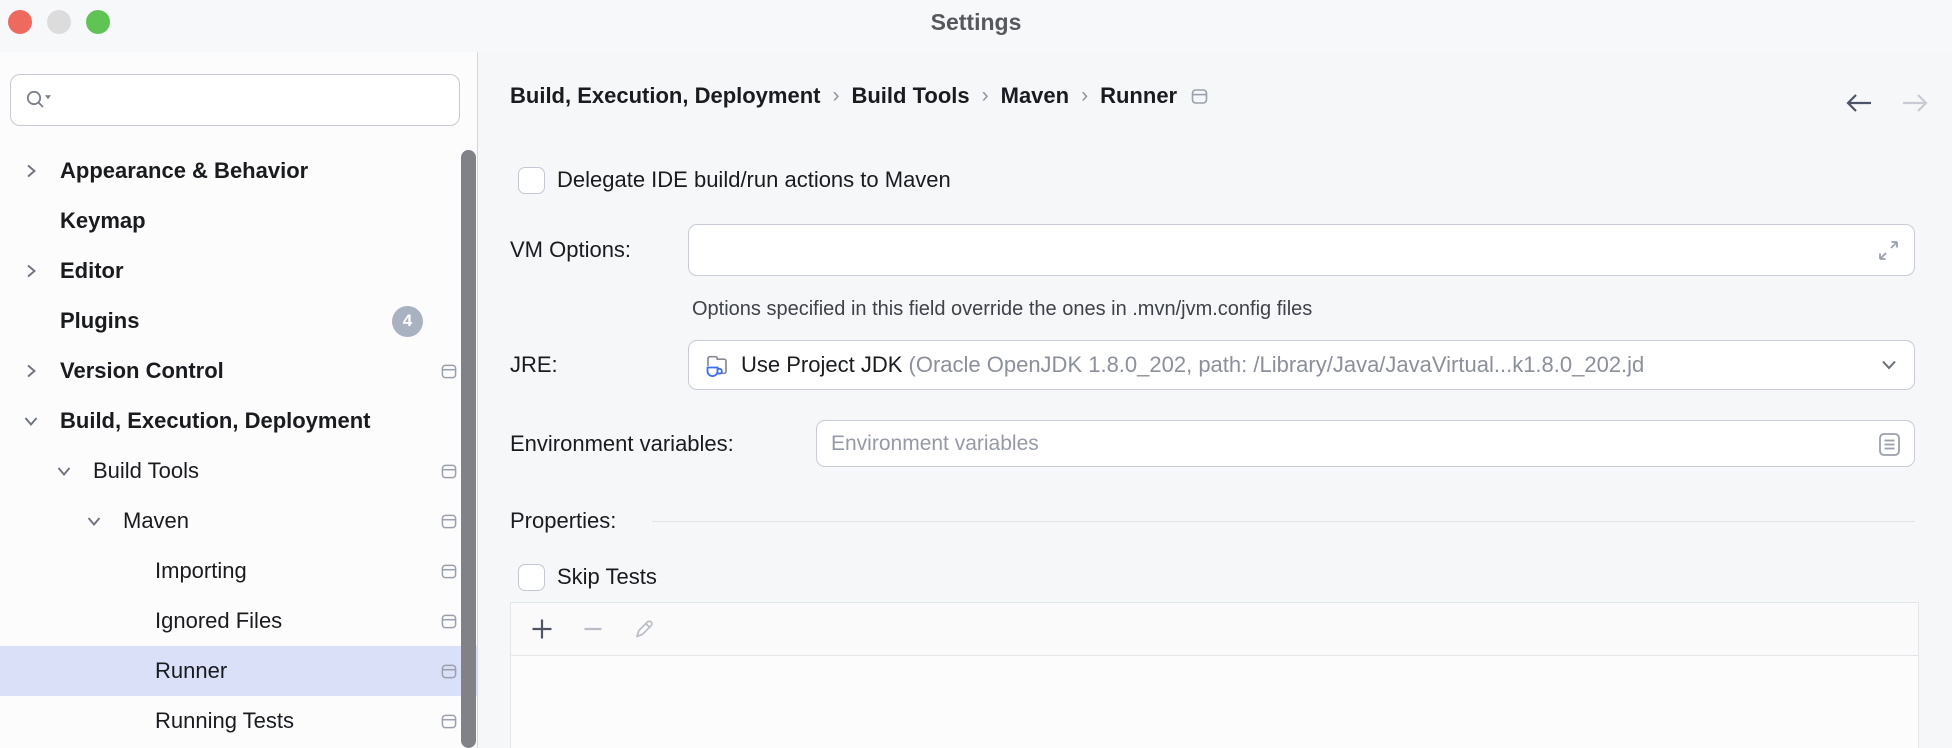  I want to click on breadcrumb-item: Build Tools, so click(910, 96).